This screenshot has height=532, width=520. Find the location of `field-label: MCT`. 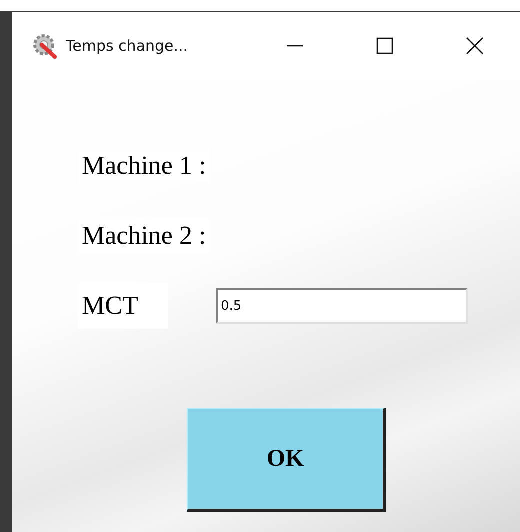

field-label: MCT is located at coordinates (123, 306).